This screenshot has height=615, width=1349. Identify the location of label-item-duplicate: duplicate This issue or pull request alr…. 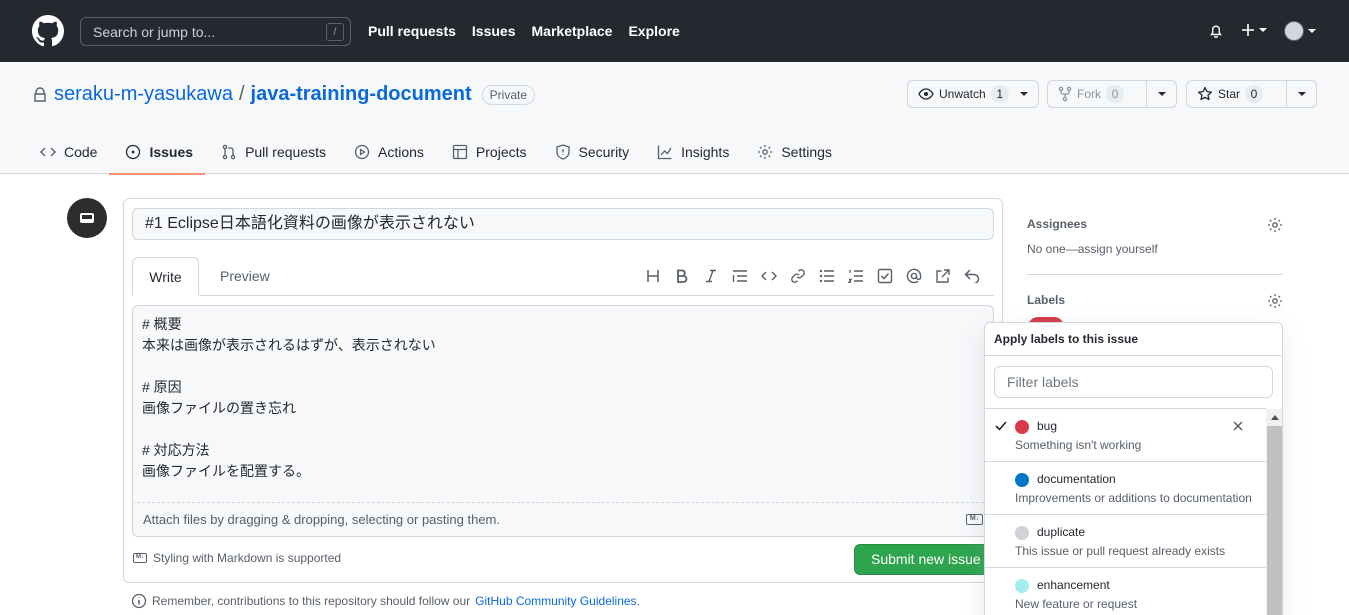
(1125, 541).